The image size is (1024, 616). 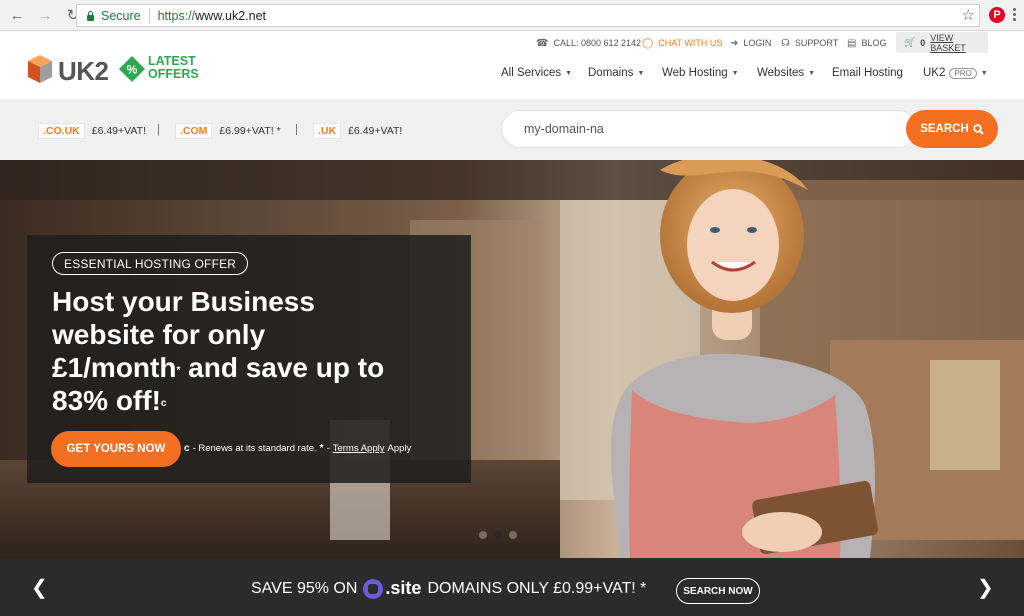 I want to click on site-logo-icon, so click(x=373, y=588).